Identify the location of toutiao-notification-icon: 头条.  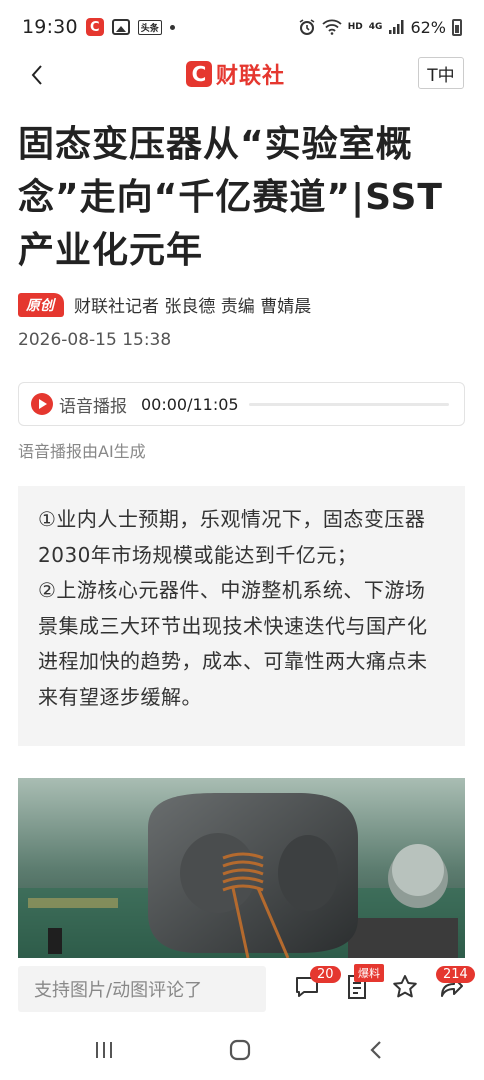
(149, 27).